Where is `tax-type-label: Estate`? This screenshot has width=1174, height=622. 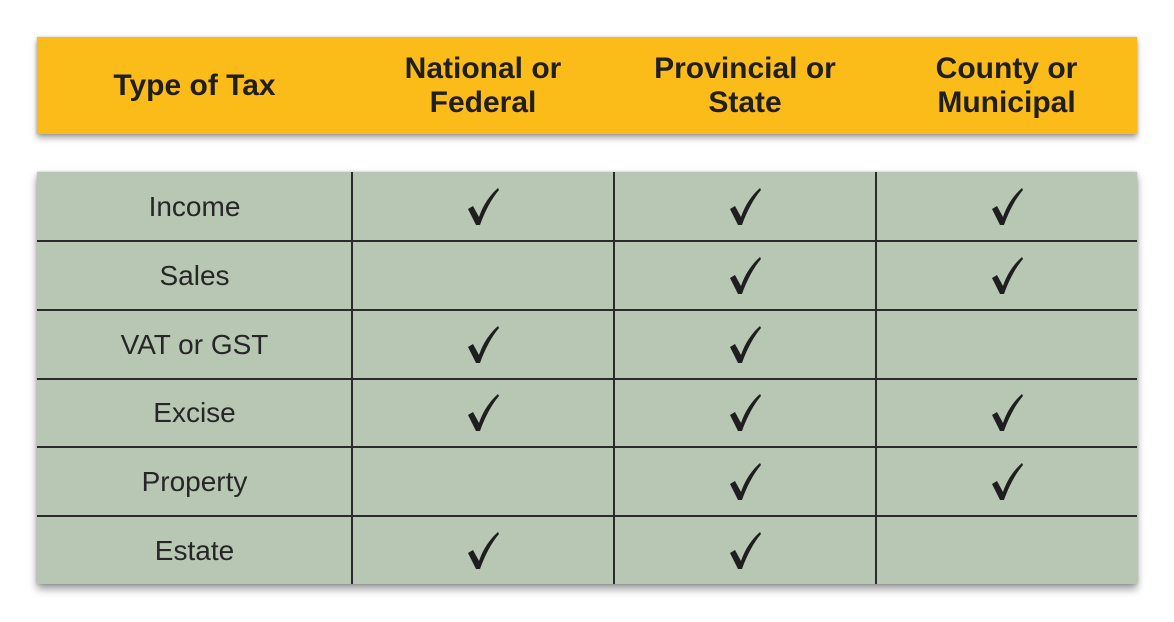 tax-type-label: Estate is located at coordinates (194, 550).